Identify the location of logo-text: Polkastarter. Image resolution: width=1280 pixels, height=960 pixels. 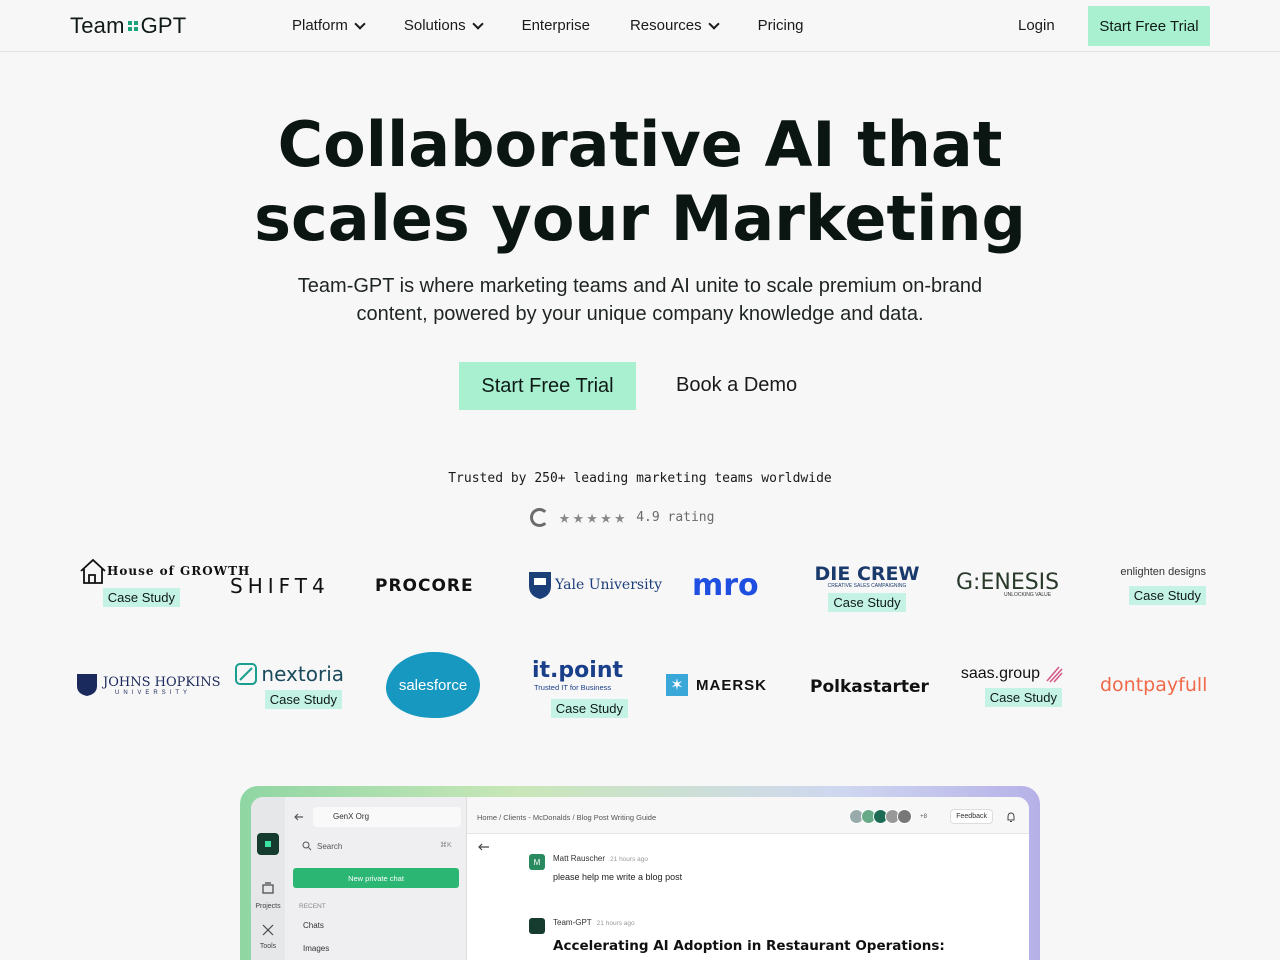
(869, 687).